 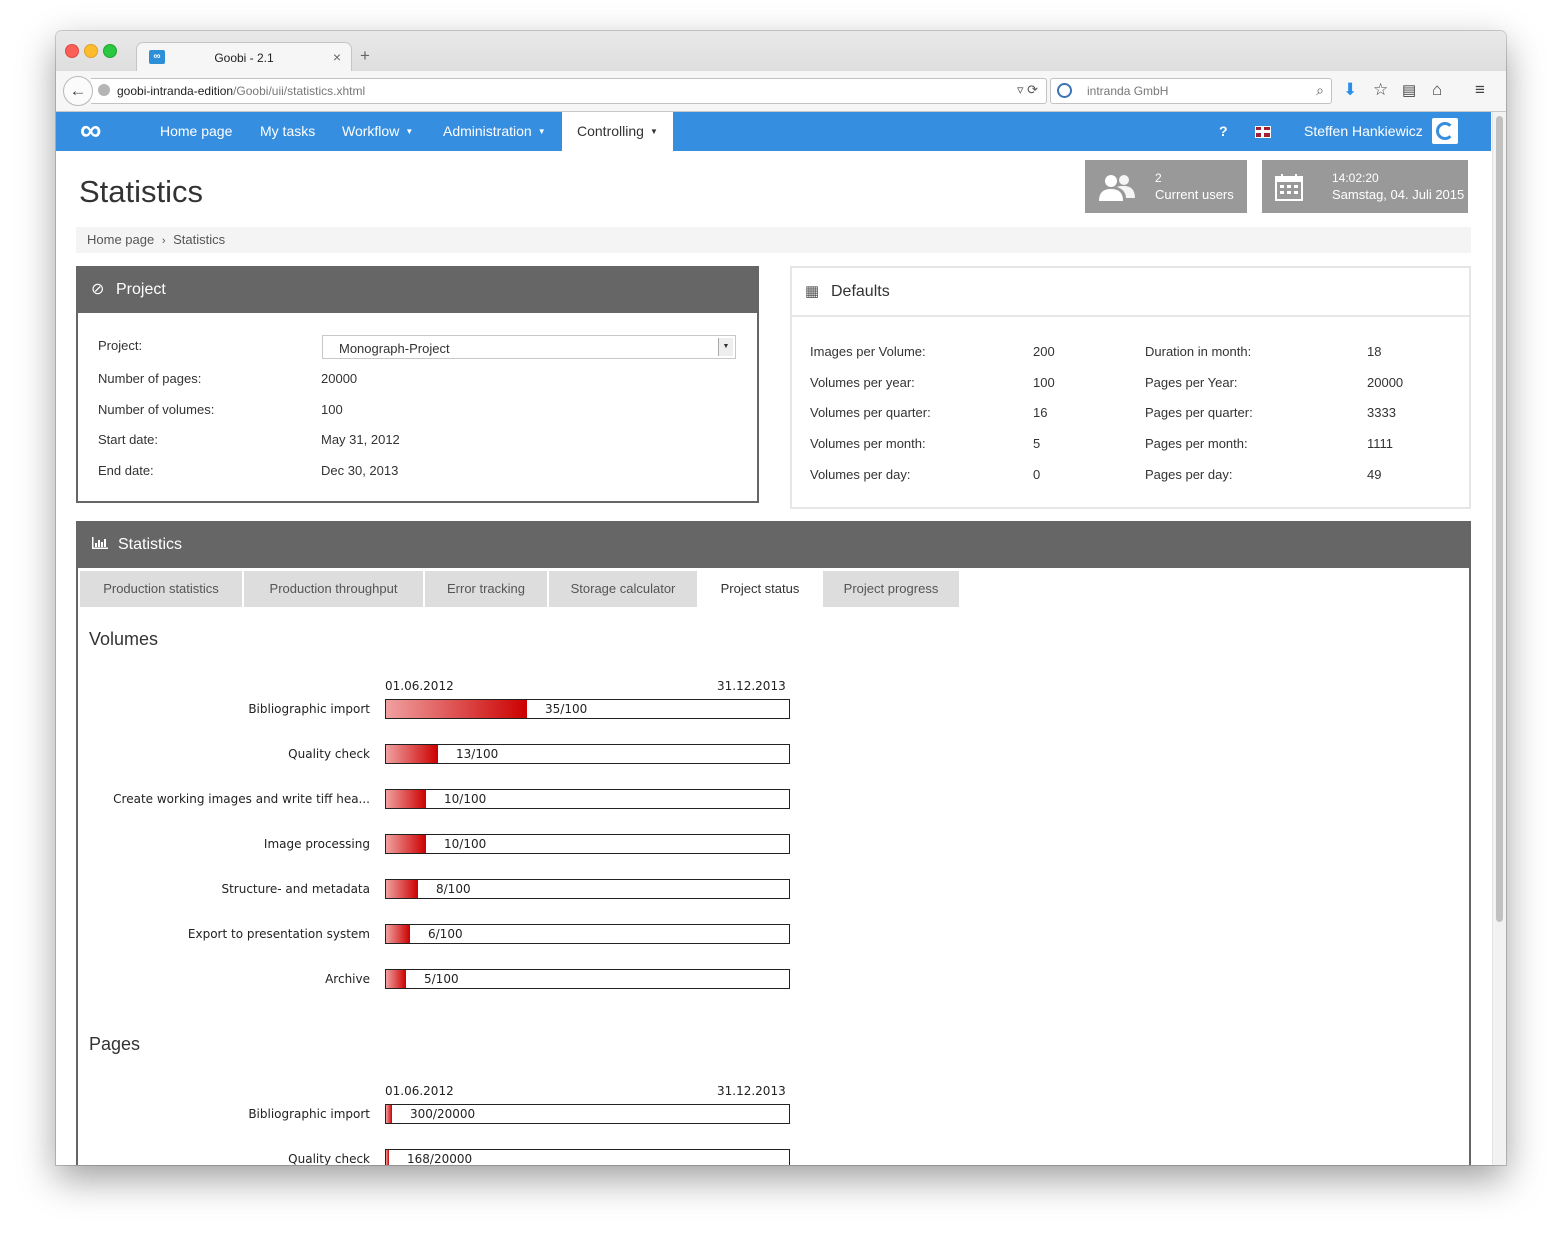 I want to click on progress-bar: 168/20000, so click(x=587, y=1157).